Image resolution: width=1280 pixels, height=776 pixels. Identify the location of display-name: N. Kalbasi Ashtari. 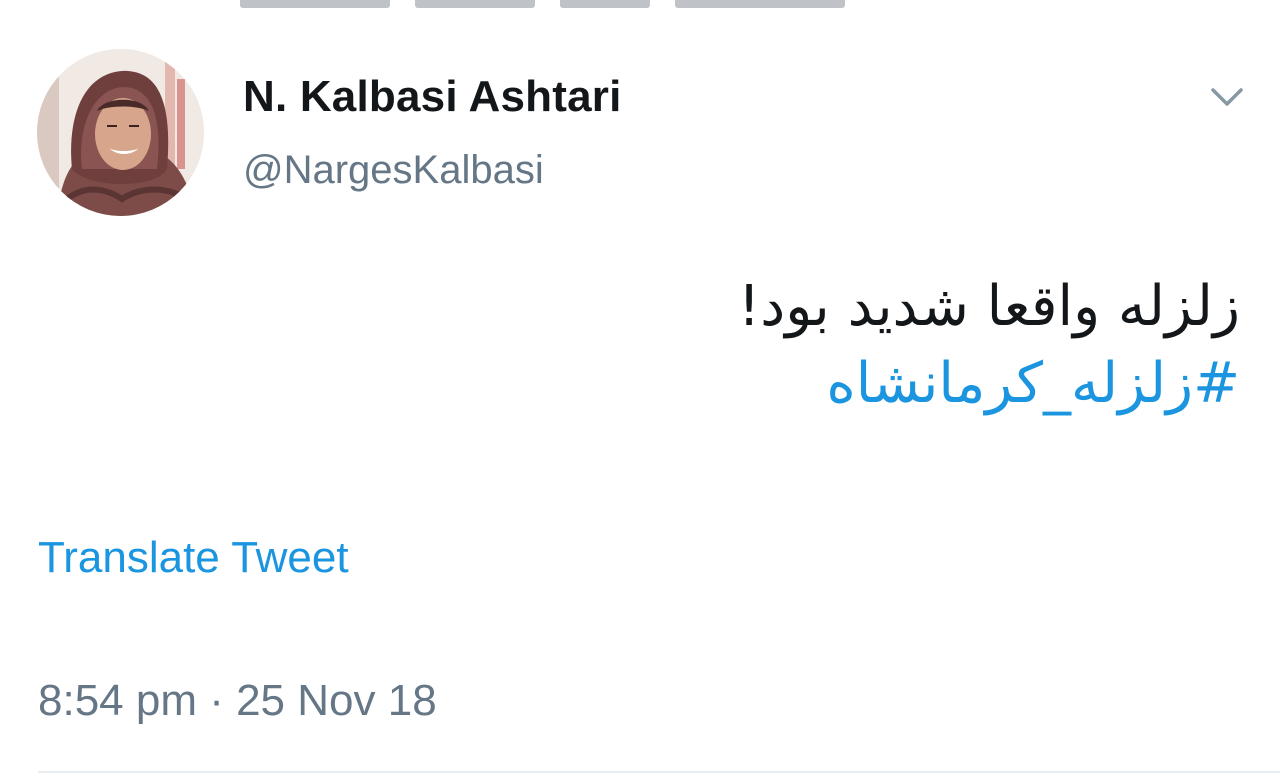
(432, 97).